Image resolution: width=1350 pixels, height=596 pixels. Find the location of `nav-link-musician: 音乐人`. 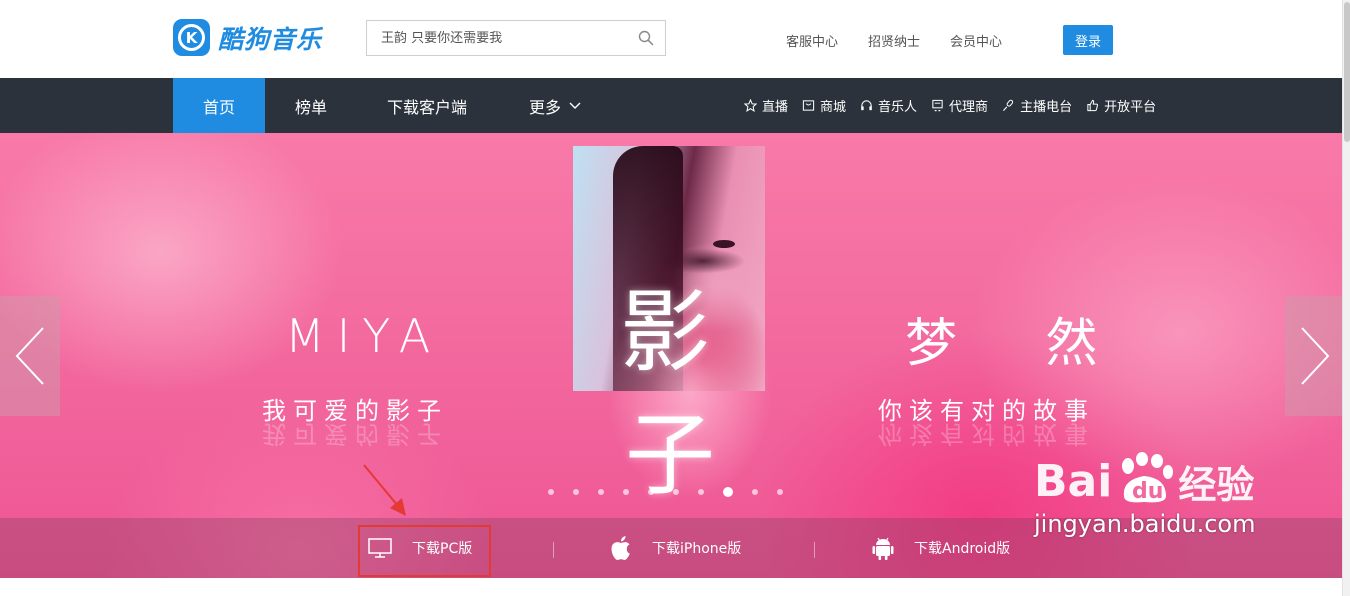

nav-link-musician: 音乐人 is located at coordinates (888, 105).